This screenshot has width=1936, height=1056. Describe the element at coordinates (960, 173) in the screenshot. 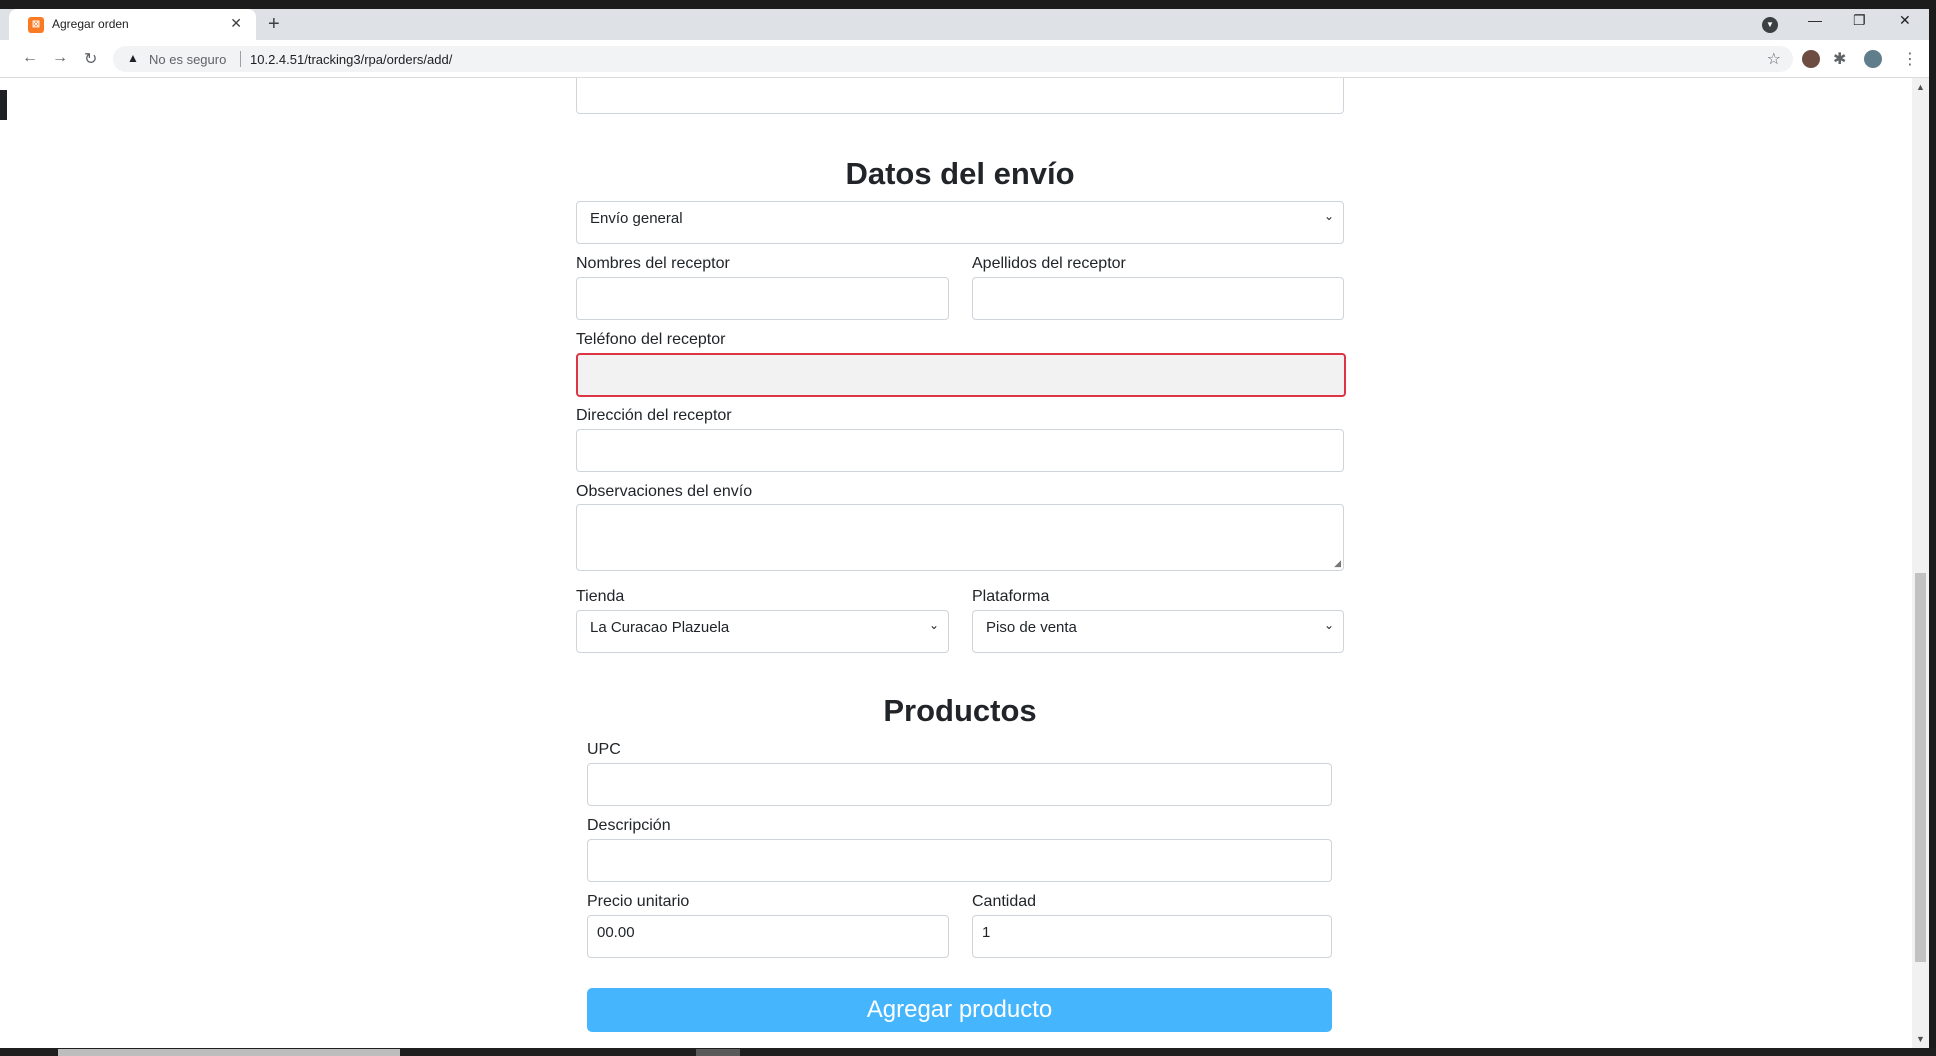

I see `shipping-heading: Datos del envío` at that location.